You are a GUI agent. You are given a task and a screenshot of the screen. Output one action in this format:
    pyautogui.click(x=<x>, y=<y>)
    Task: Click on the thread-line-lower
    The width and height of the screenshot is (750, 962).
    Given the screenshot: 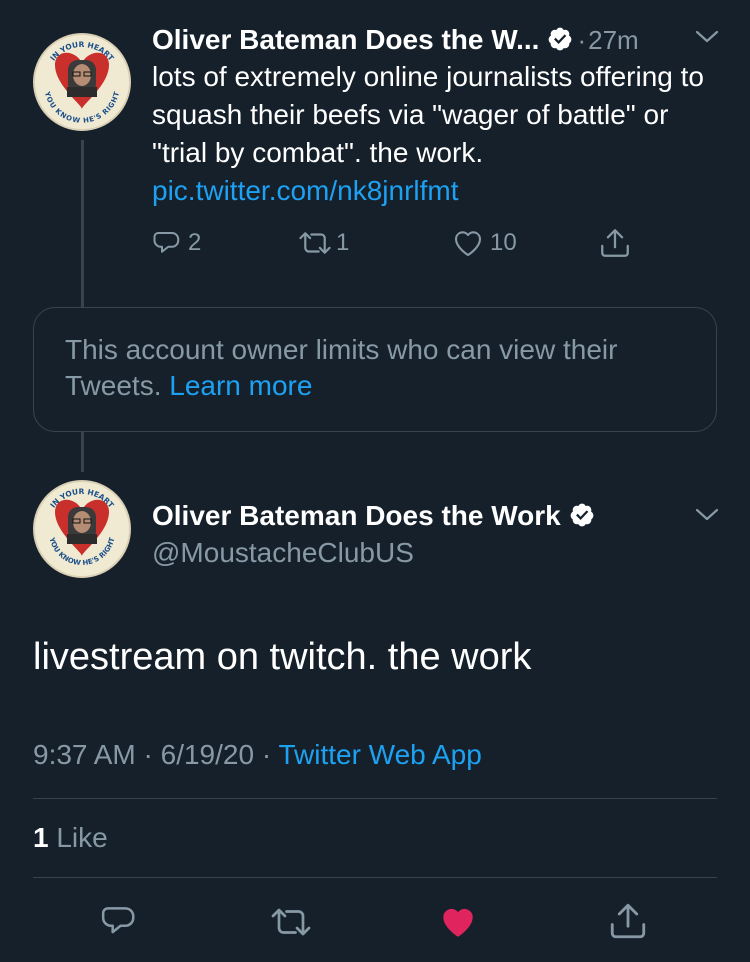 What is the action you would take?
    pyautogui.click(x=82, y=452)
    